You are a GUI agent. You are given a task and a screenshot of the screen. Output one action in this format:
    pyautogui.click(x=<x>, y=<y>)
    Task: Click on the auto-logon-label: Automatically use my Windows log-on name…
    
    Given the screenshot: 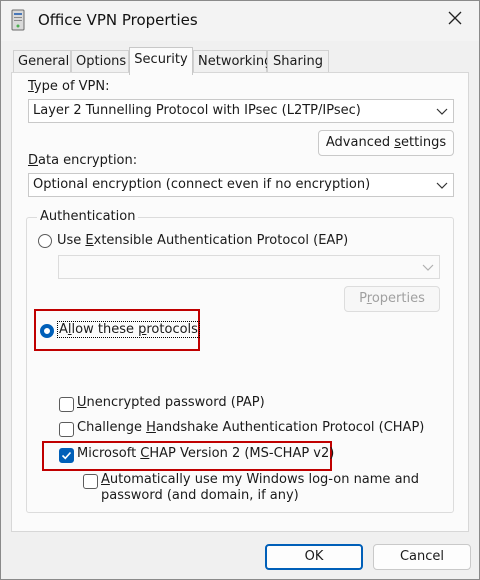 What is the action you would take?
    pyautogui.click(x=260, y=488)
    